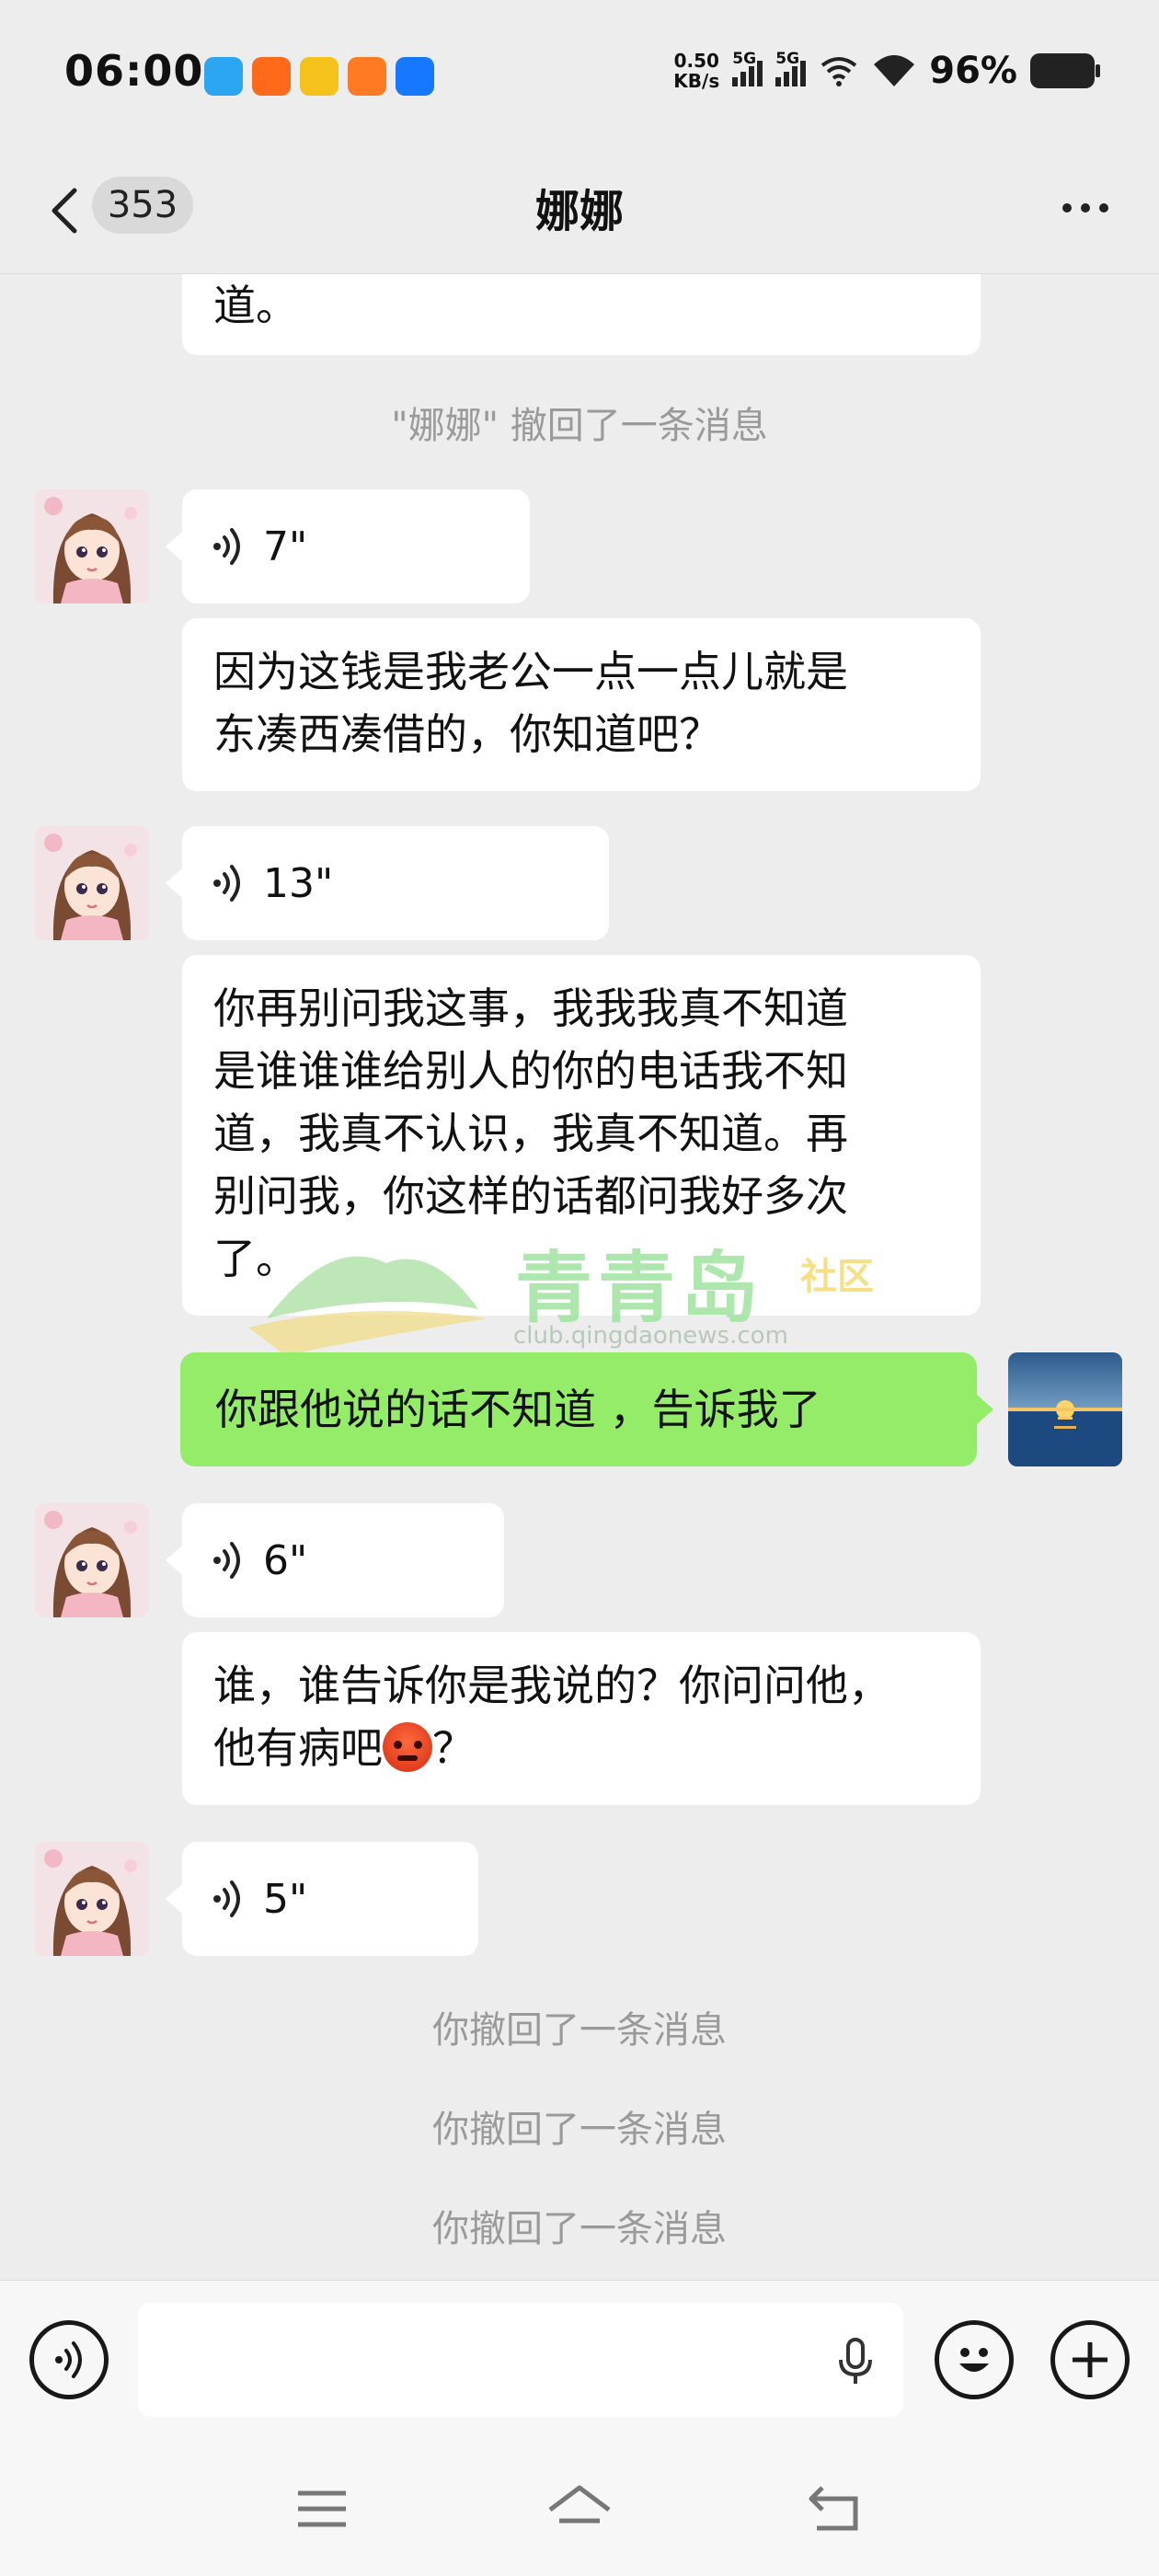  What do you see at coordinates (1065, 70) in the screenshot?
I see `battery-icon` at bounding box center [1065, 70].